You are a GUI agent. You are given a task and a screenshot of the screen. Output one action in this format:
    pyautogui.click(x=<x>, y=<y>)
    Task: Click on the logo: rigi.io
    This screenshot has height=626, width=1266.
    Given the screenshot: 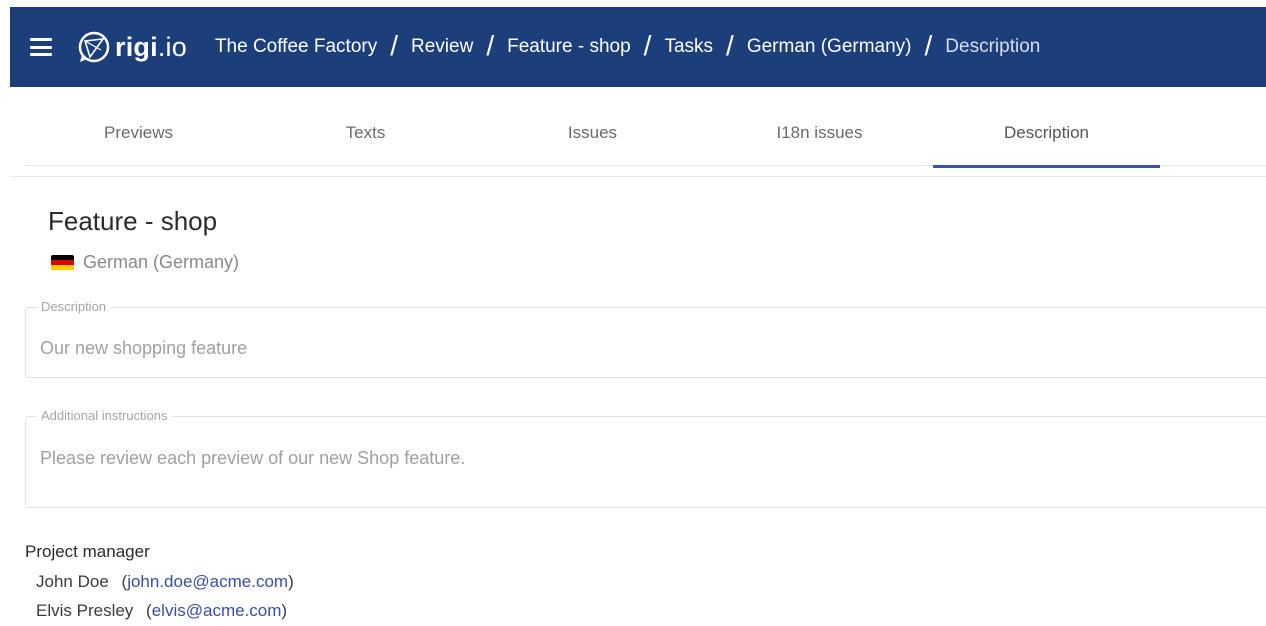 What is the action you would take?
    pyautogui.click(x=132, y=47)
    